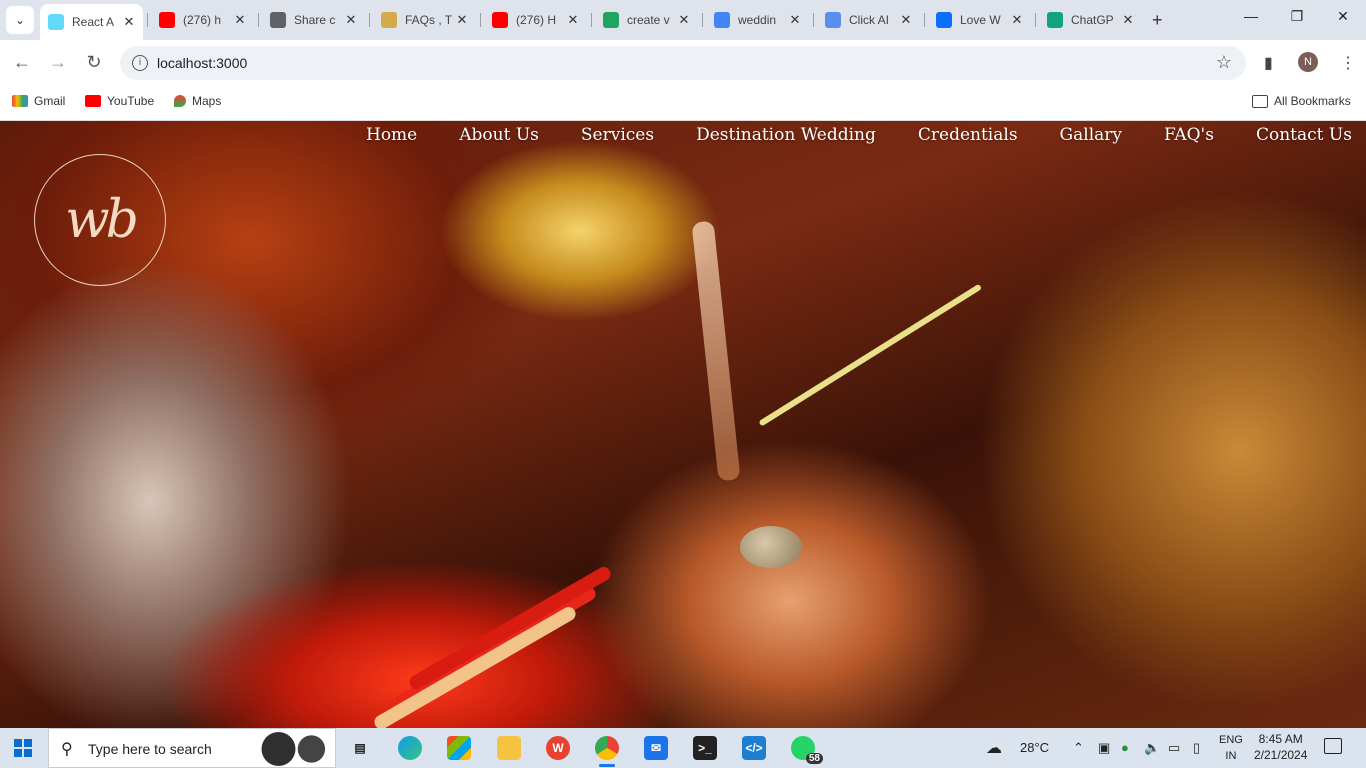  What do you see at coordinates (1196, 748) in the screenshot?
I see `display-icon: ▯` at bounding box center [1196, 748].